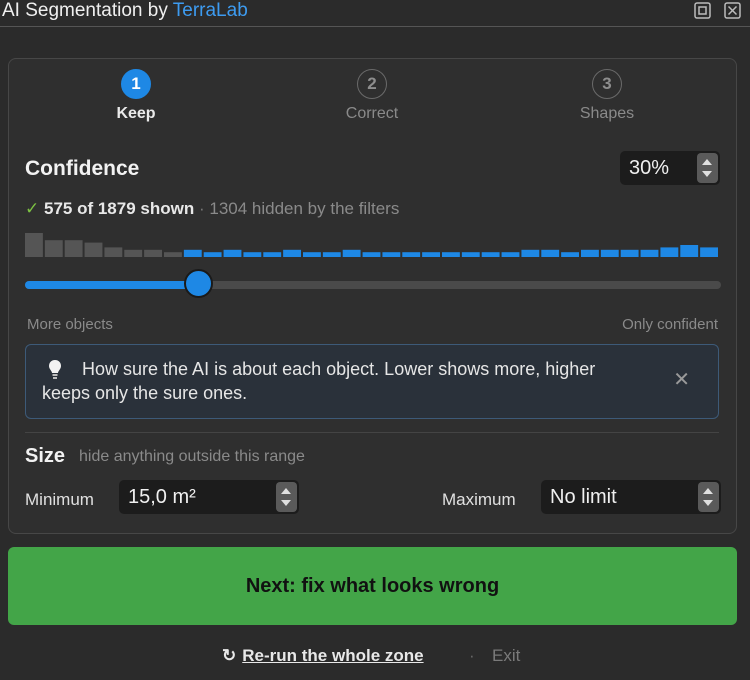 Image resolution: width=750 pixels, height=680 pixels. Describe the element at coordinates (210, 10) in the screenshot. I see `brand-name: TerraLab` at that location.